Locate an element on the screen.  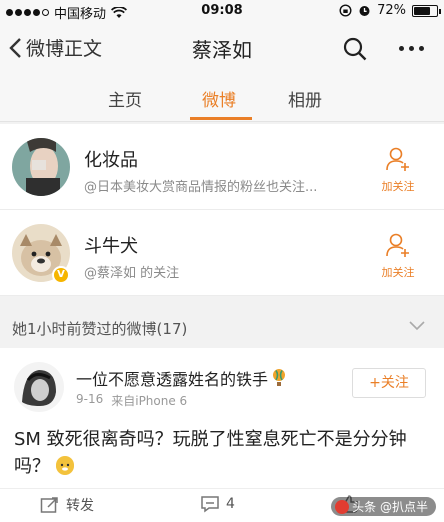
hot-air-balloon-icon is located at coordinates (279, 377).